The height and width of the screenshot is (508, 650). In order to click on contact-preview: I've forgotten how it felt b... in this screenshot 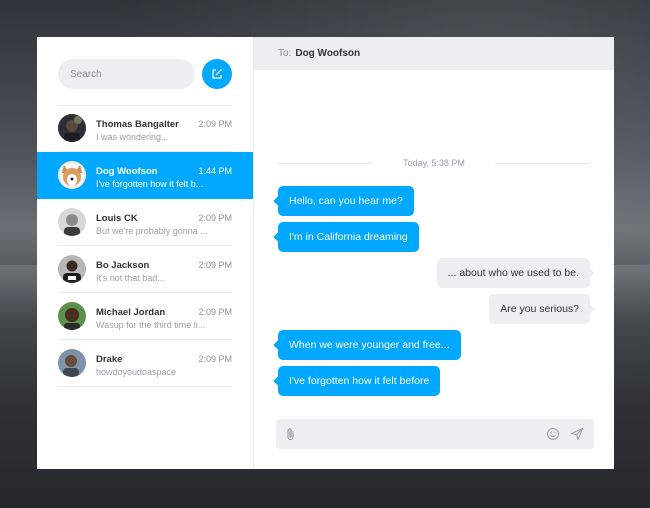, I will do `click(150, 184)`.